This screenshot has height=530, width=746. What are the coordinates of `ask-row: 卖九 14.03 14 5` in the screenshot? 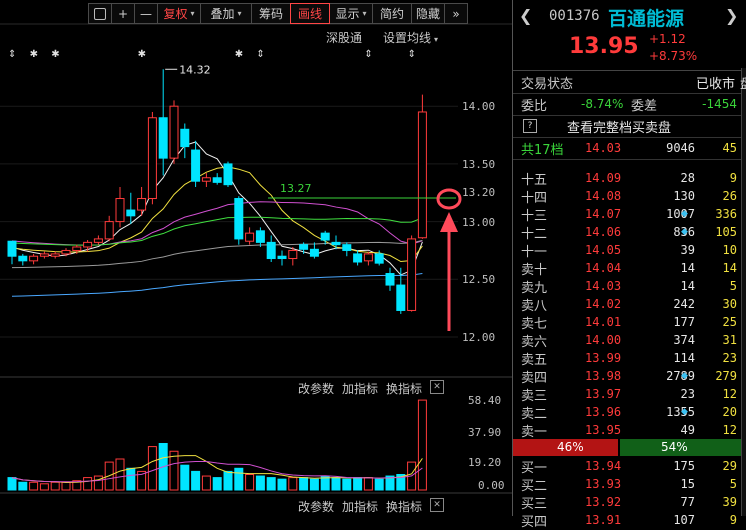 It's located at (627, 286).